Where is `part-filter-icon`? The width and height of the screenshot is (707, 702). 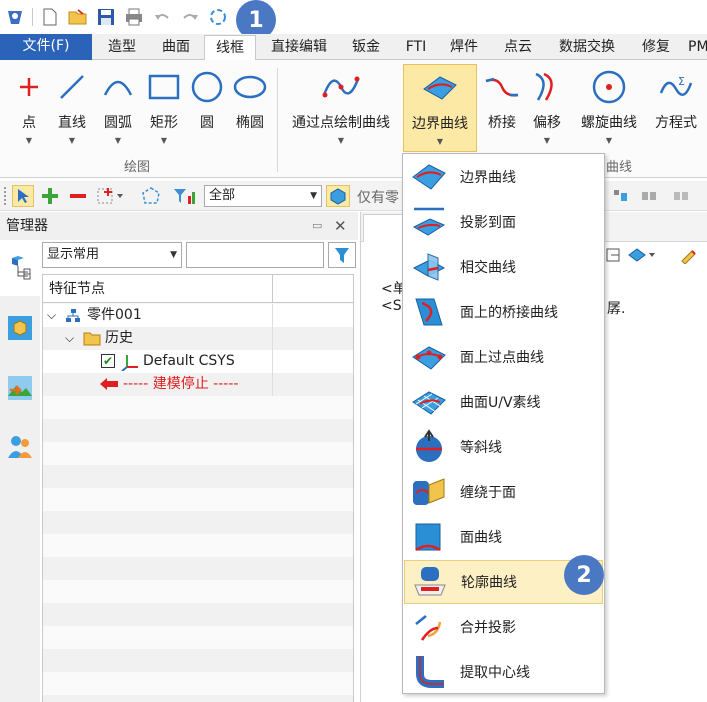
part-filter-icon is located at coordinates (338, 196).